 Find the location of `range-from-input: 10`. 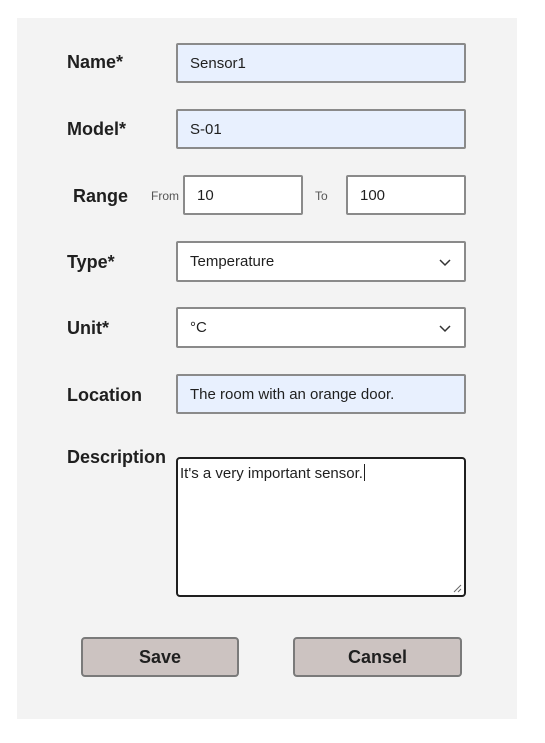

range-from-input: 10 is located at coordinates (243, 195).